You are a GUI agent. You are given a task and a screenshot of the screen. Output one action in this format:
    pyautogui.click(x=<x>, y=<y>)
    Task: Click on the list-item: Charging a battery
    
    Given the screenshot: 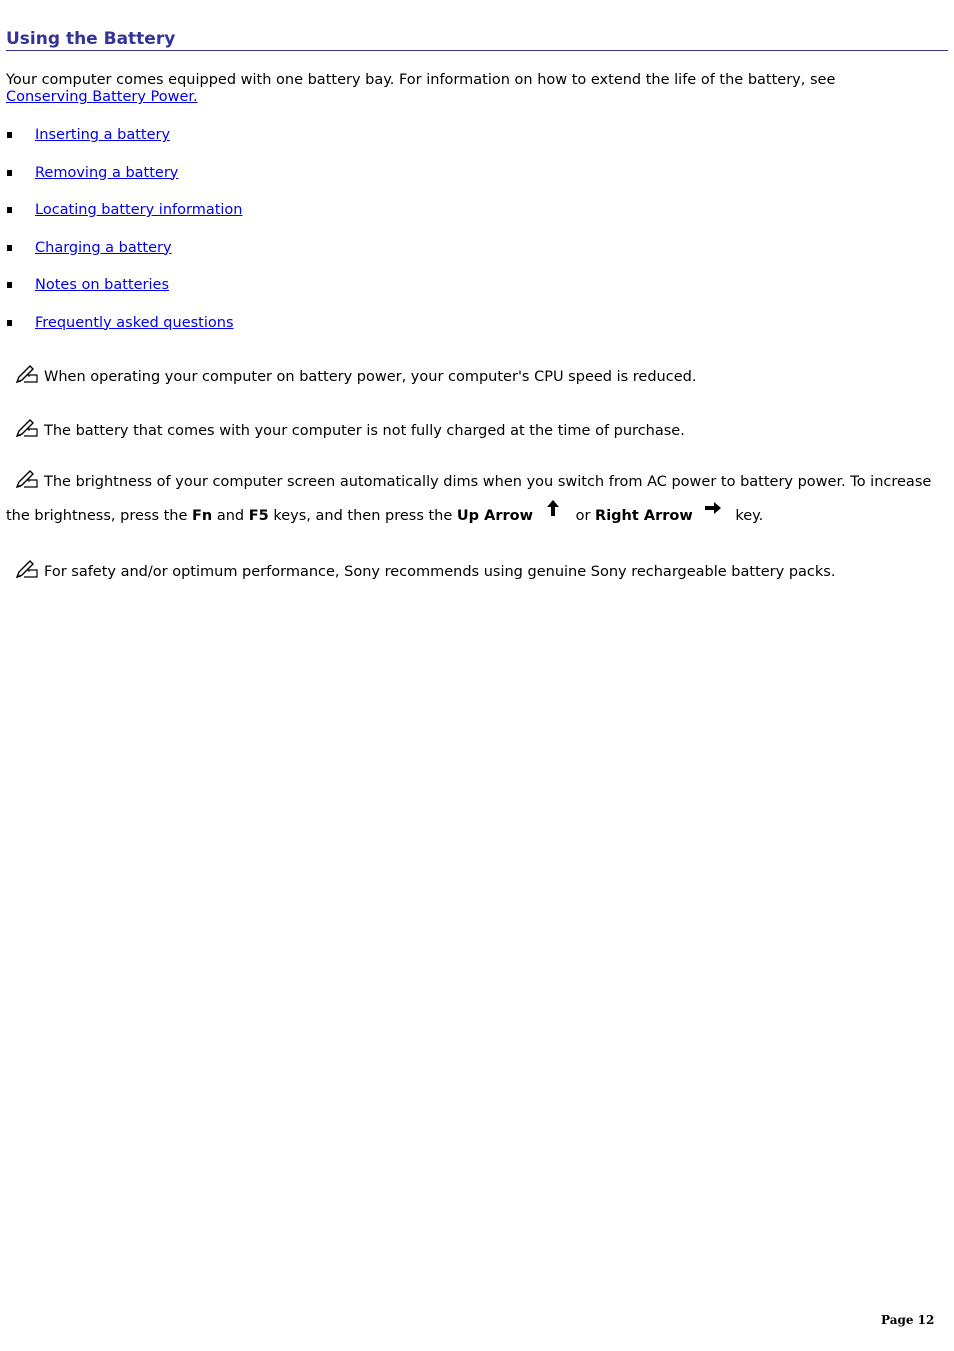 What is the action you would take?
    pyautogui.click(x=124, y=259)
    